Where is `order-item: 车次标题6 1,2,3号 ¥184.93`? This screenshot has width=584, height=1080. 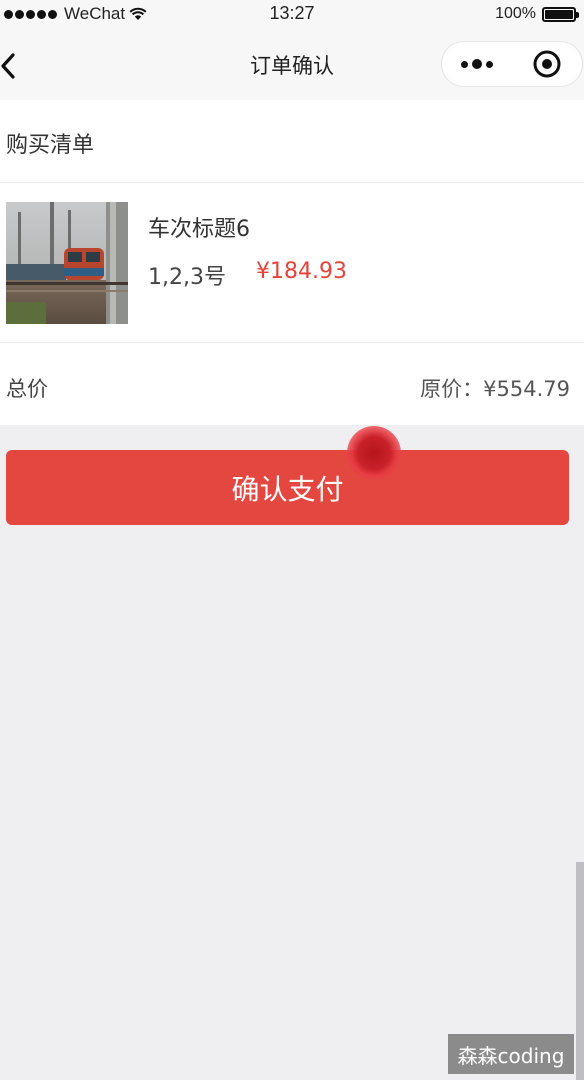
order-item: 车次标题6 1,2,3号 ¥184.93 is located at coordinates (292, 263).